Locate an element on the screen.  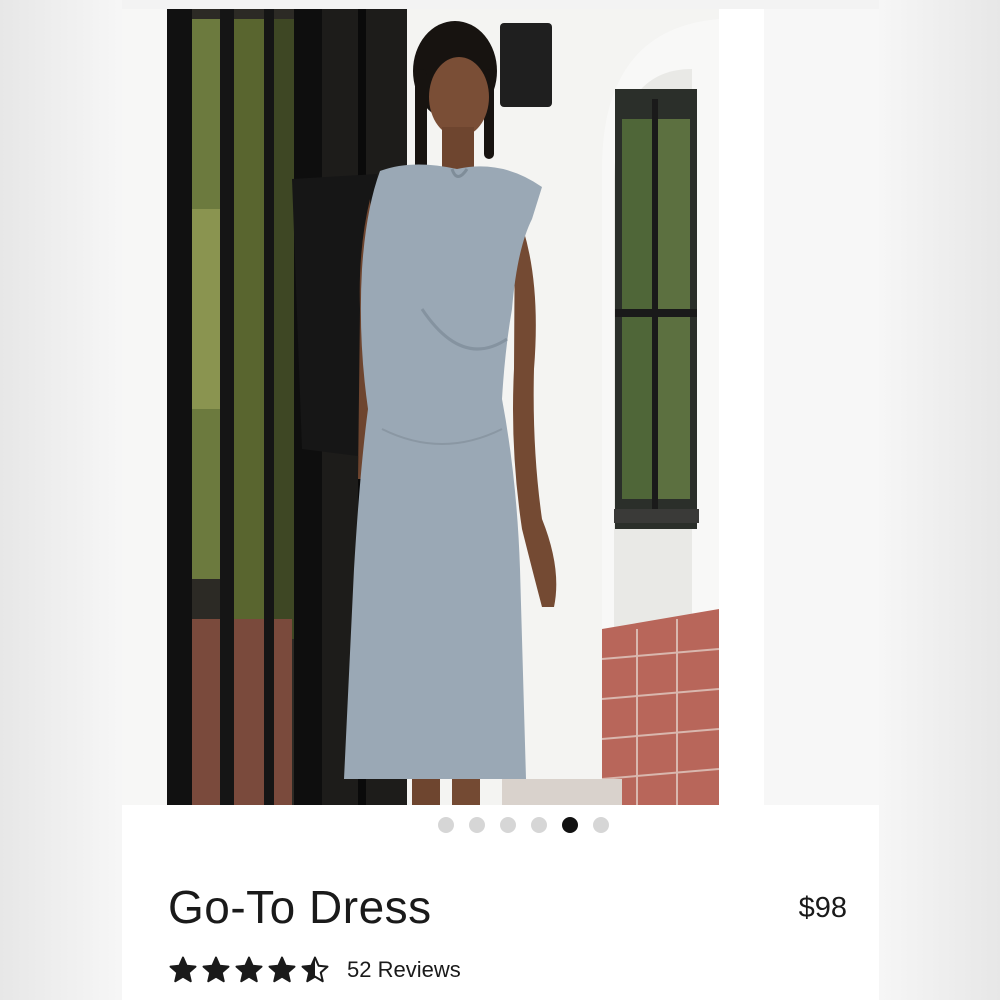
product-title: Go-To Dress is located at coordinates (300, 907).